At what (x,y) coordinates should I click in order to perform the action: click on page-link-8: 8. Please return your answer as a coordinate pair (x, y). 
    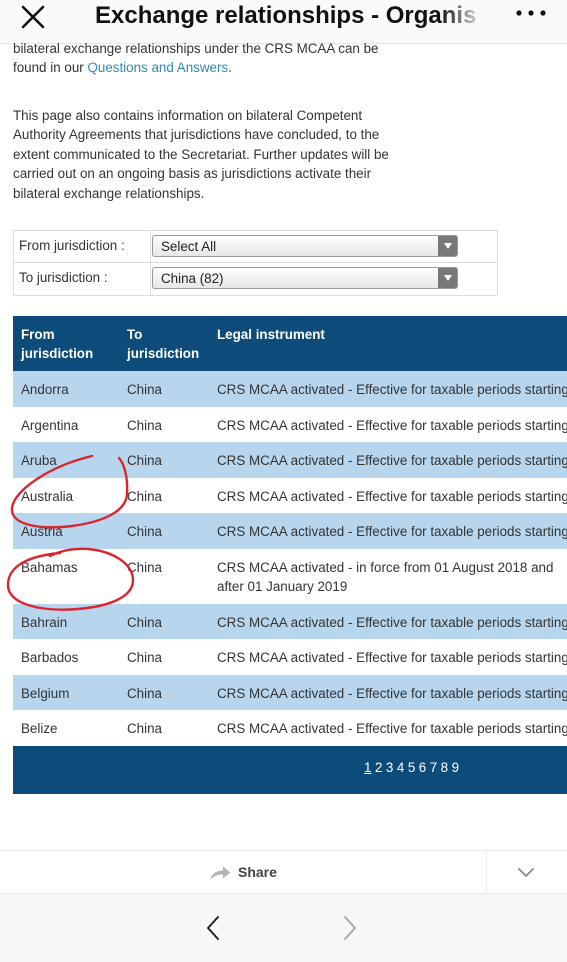
    Looking at the image, I should click on (444, 767).